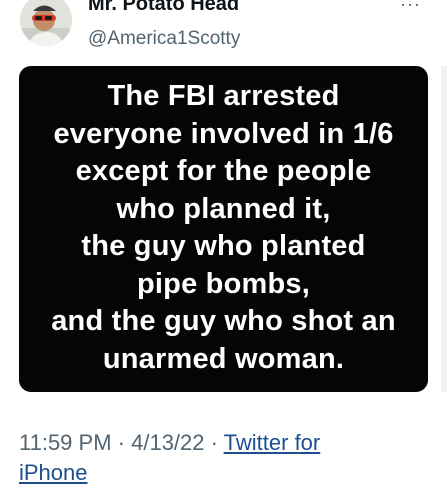  Describe the element at coordinates (223, 133) in the screenshot. I see `image-text-line: everyone involved in 1/6` at that location.